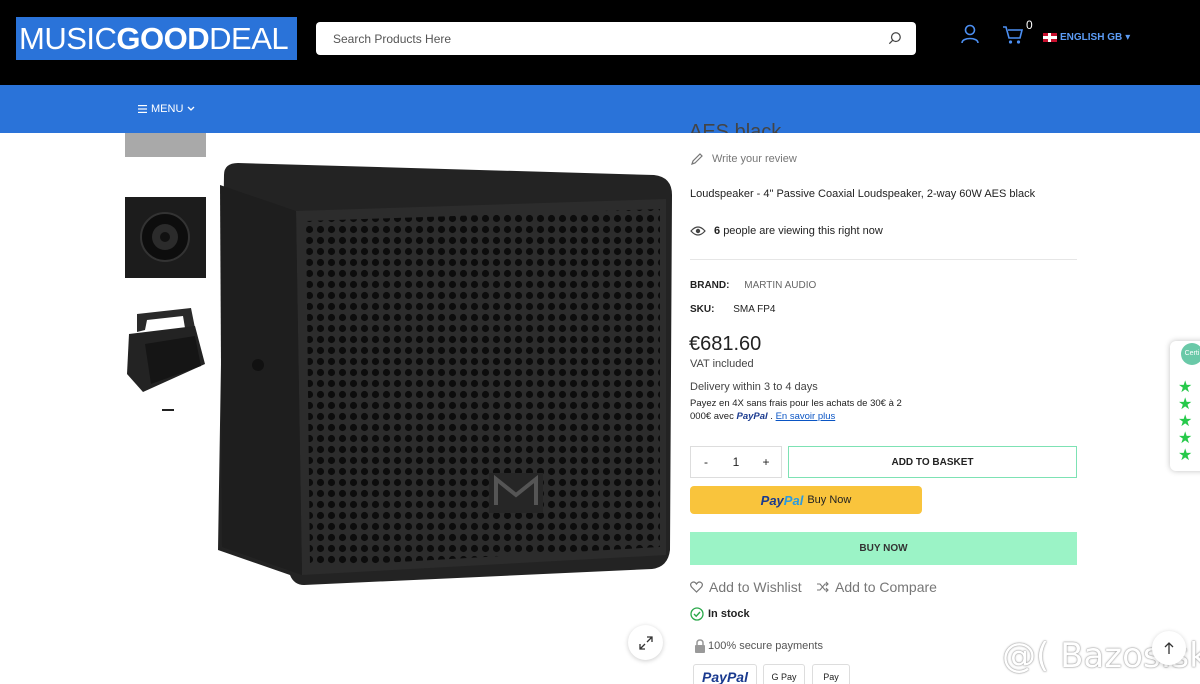 This screenshot has width=1200, height=684. I want to click on search-icon, so click(895, 38).